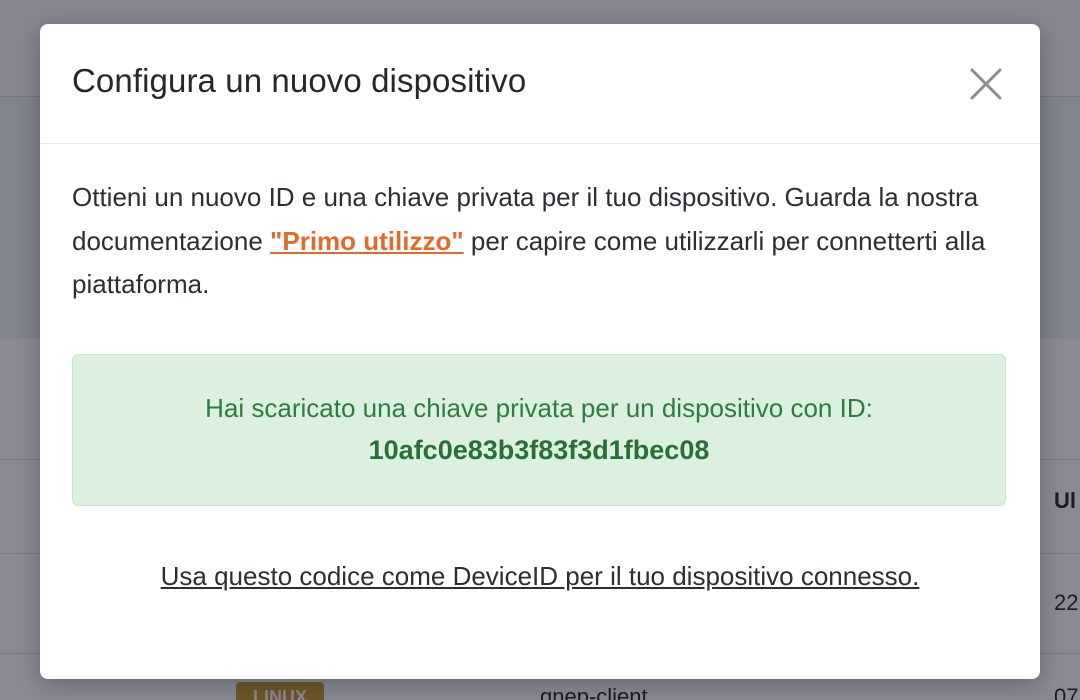 The width and height of the screenshot is (1080, 700). What do you see at coordinates (367, 241) in the screenshot?
I see `first-use-doc-link: "Primo utilizzo"` at bounding box center [367, 241].